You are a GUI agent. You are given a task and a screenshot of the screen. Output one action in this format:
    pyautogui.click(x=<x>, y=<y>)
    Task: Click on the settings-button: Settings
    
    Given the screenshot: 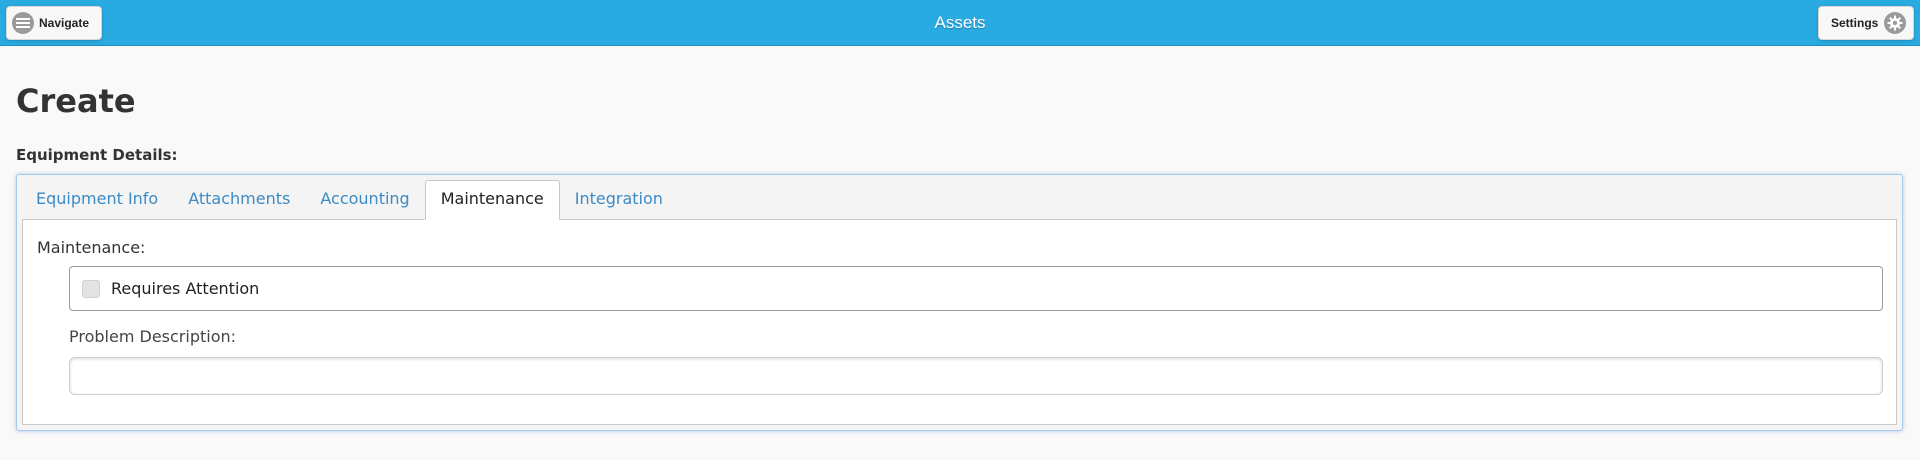 What is the action you would take?
    pyautogui.click(x=1866, y=23)
    